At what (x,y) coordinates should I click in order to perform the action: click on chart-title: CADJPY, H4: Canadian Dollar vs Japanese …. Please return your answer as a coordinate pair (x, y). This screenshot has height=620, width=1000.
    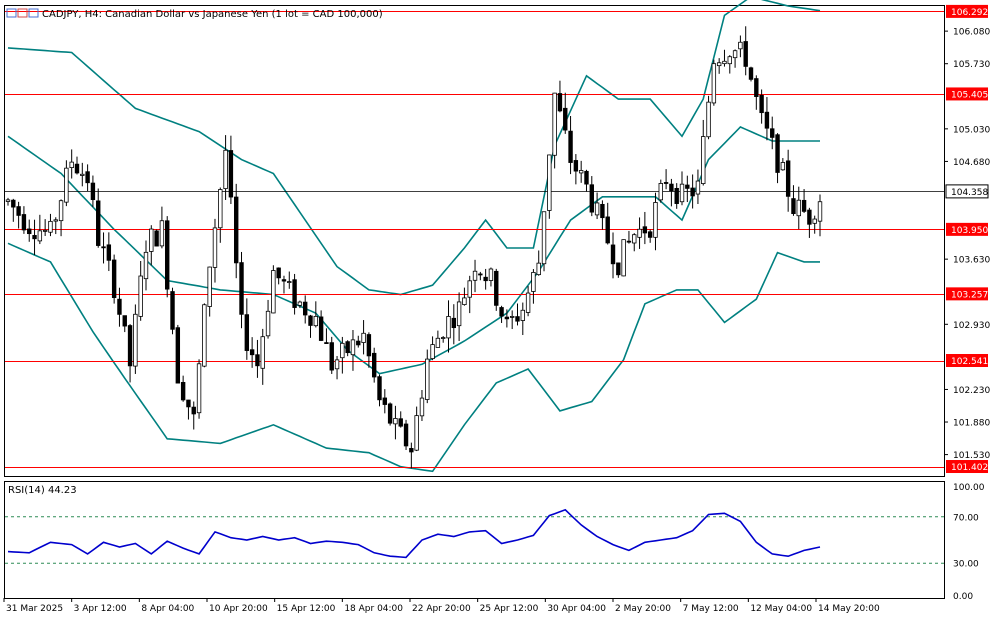
    Looking at the image, I should click on (212, 14).